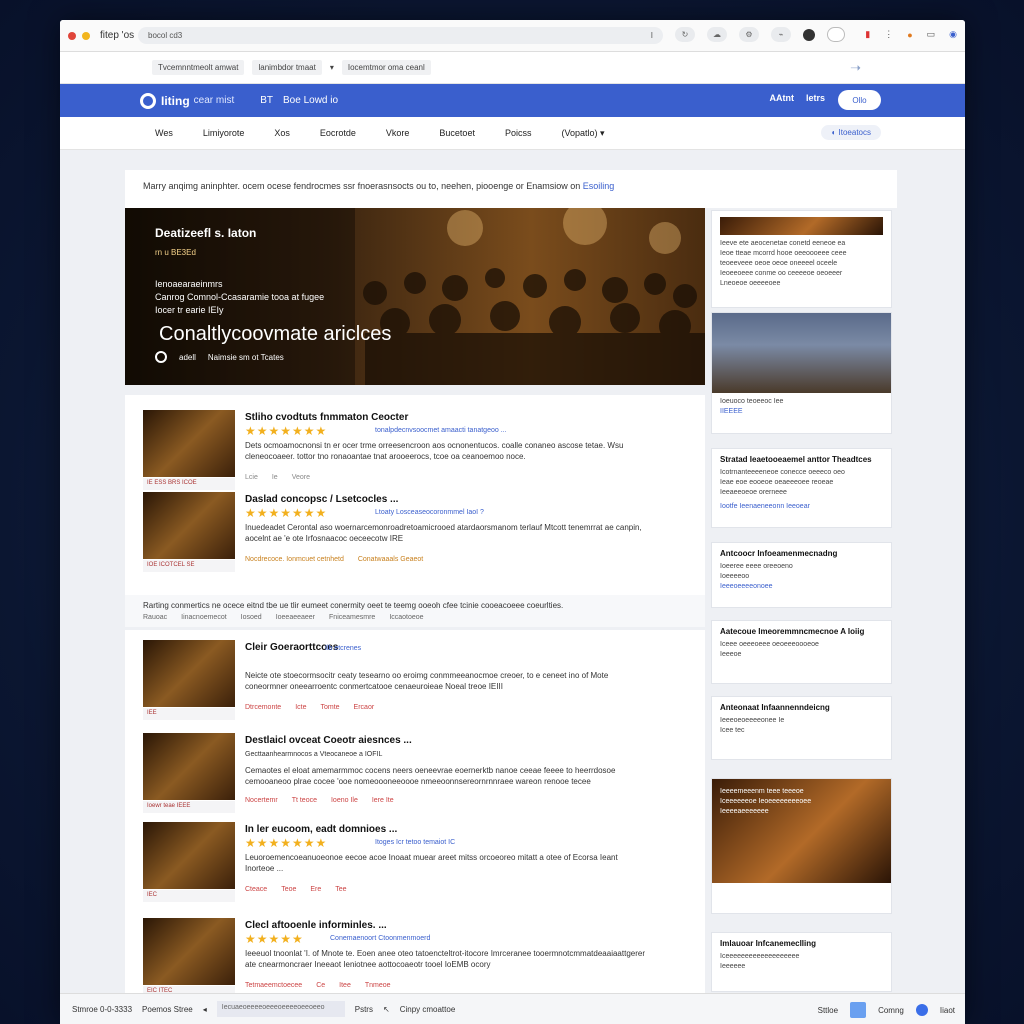 The width and height of the screenshot is (1024, 1024). I want to click on app-icon, so click(858, 1010).